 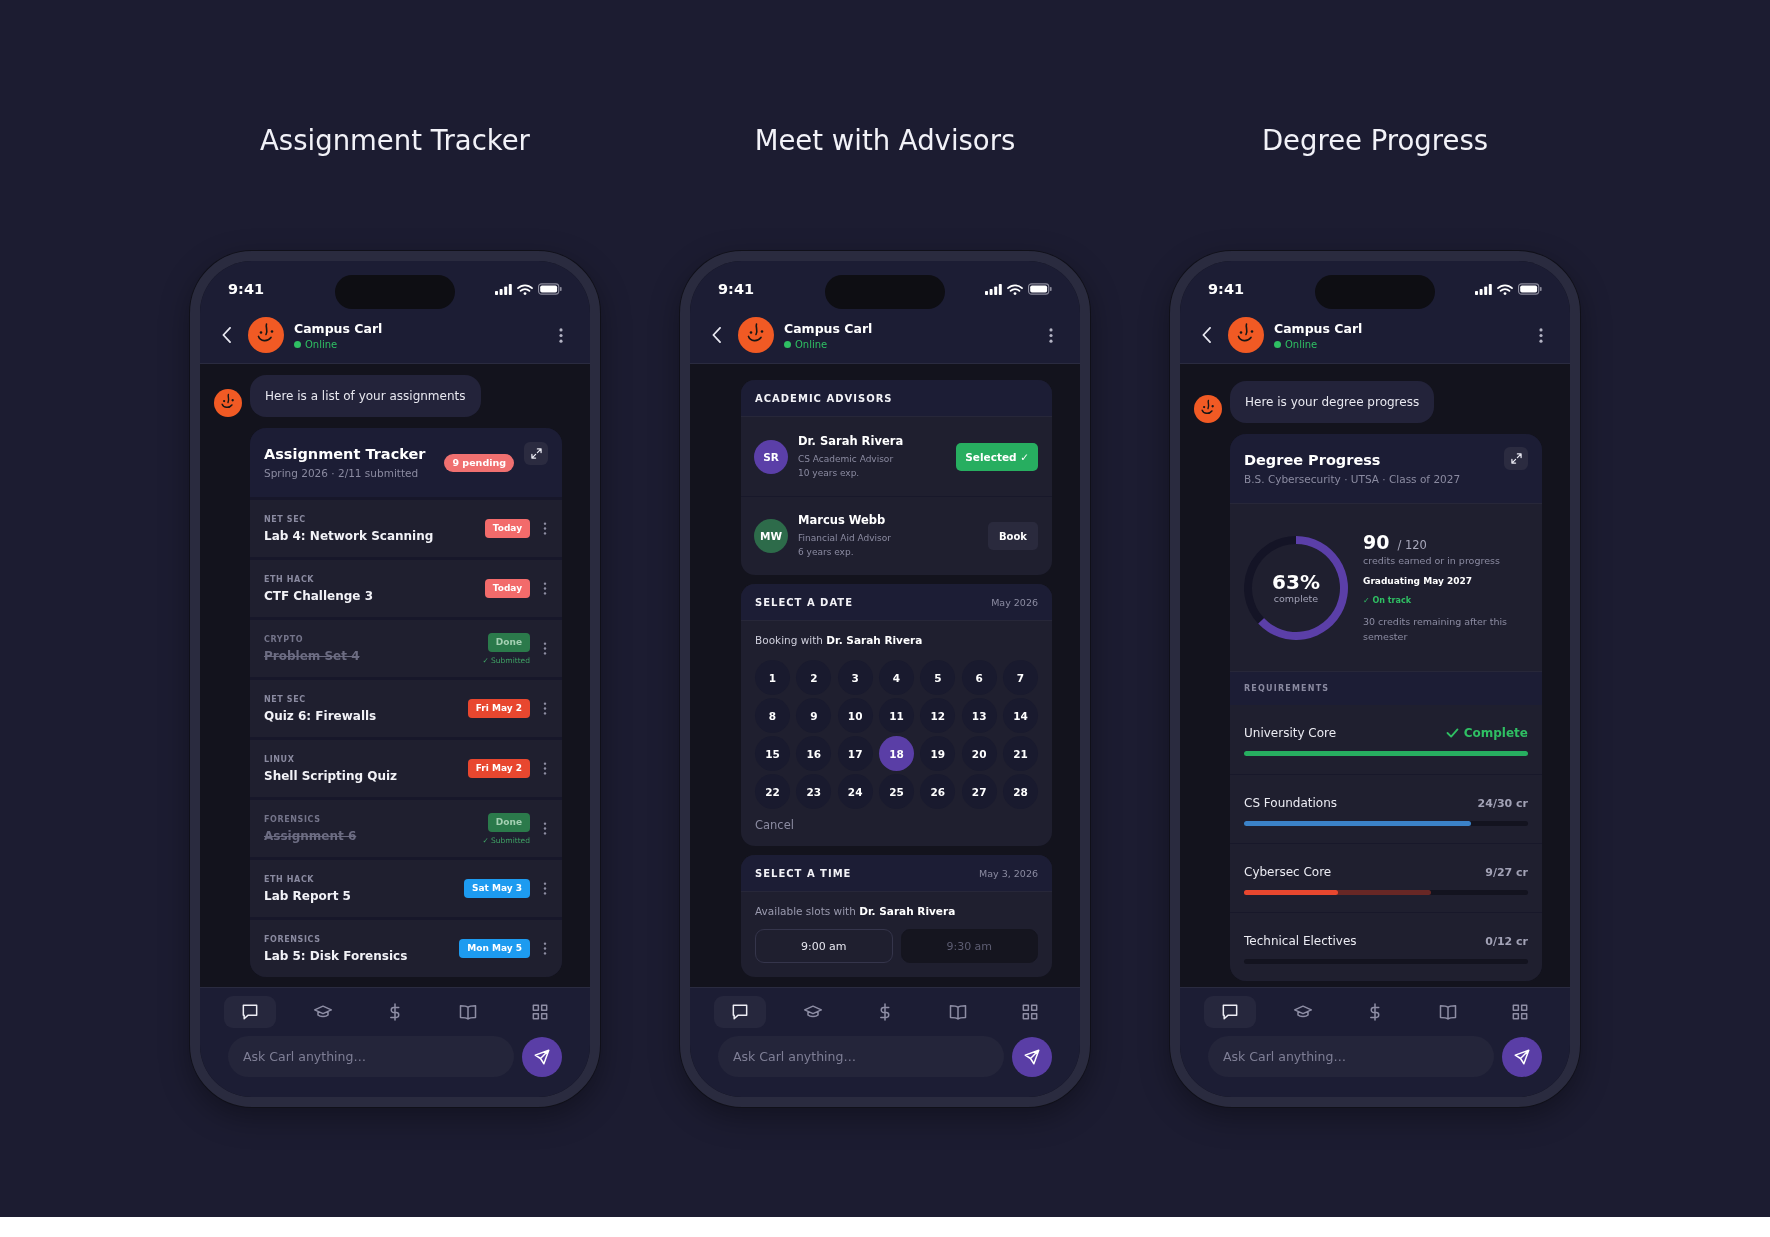 What do you see at coordinates (1020, 715) in the screenshot?
I see `calendar-day: 14` at bounding box center [1020, 715].